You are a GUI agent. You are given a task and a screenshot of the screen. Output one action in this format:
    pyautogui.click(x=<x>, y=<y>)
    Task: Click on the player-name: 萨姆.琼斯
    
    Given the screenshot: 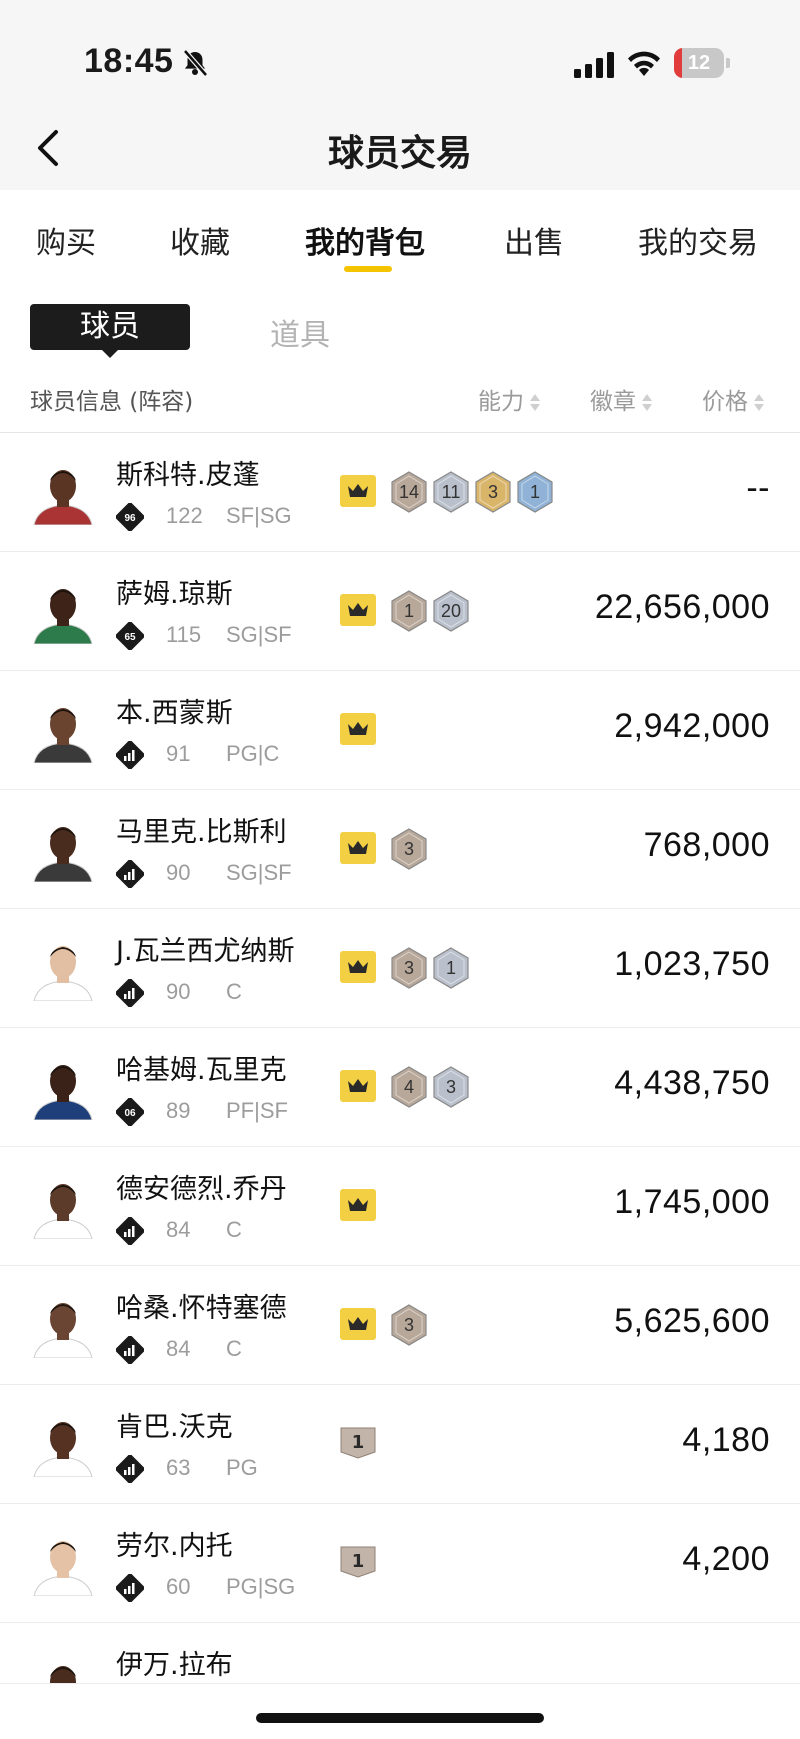 What is the action you would take?
    pyautogui.click(x=174, y=594)
    